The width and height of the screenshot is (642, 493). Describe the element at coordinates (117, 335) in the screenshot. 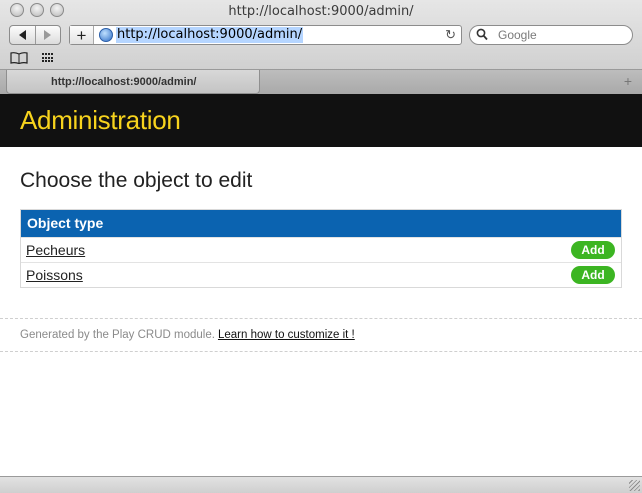

I see `footer-note: Generated by the Play CRUD module.` at that location.